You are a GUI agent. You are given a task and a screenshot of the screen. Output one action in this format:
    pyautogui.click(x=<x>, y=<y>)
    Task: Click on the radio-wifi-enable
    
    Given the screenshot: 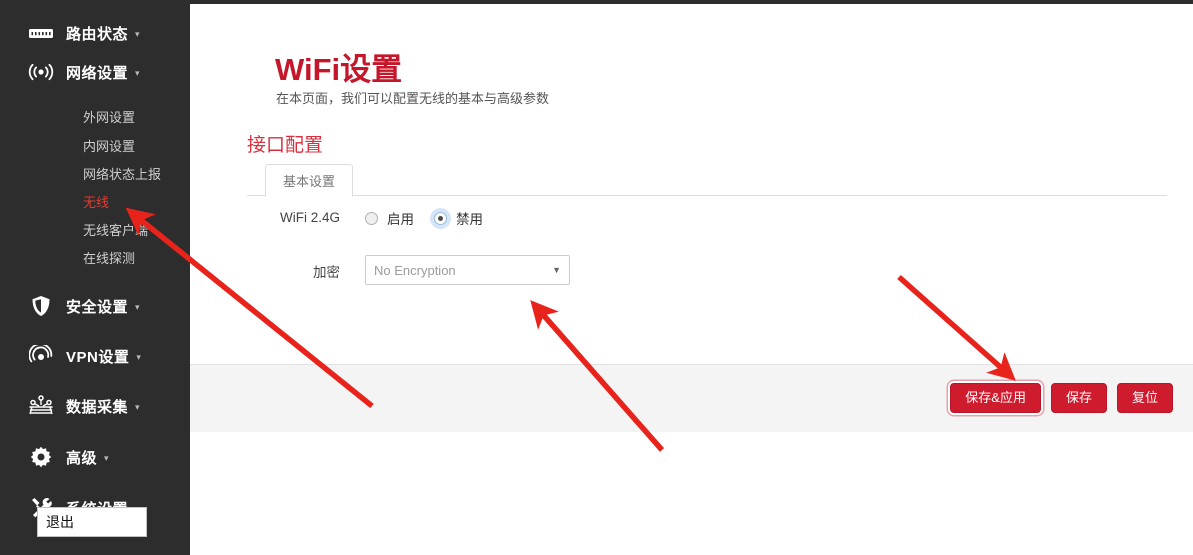 What is the action you would take?
    pyautogui.click(x=371, y=218)
    